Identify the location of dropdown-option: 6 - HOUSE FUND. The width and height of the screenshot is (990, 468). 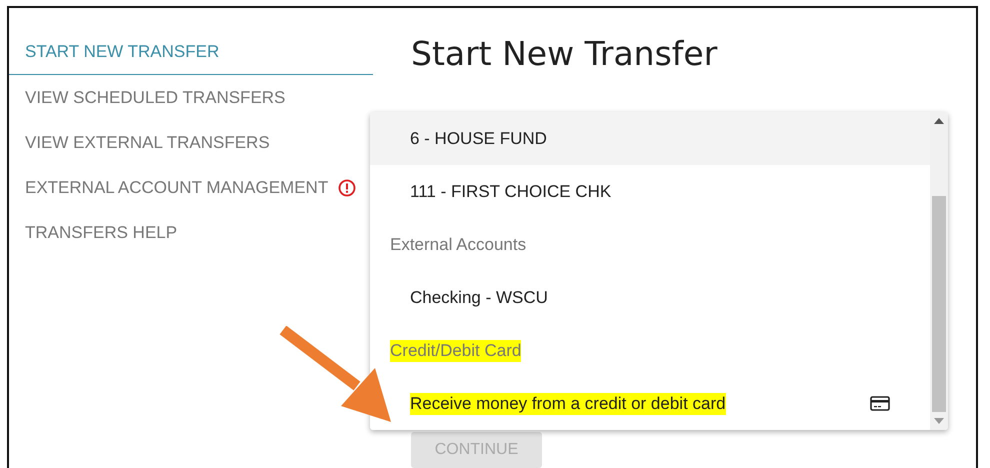
(478, 138).